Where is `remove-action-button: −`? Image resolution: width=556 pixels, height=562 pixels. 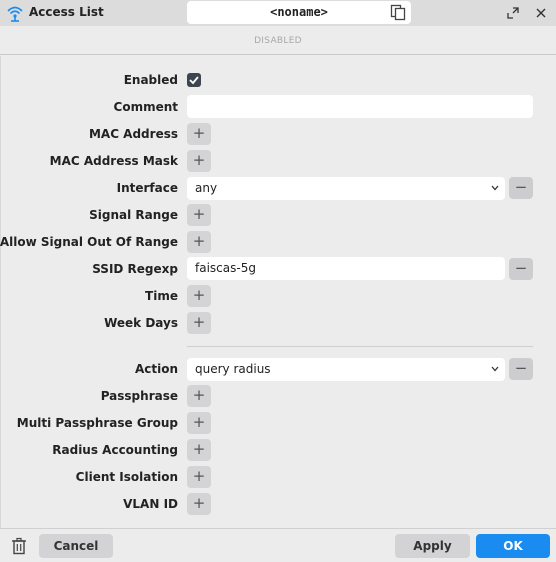 remove-action-button: − is located at coordinates (521, 369).